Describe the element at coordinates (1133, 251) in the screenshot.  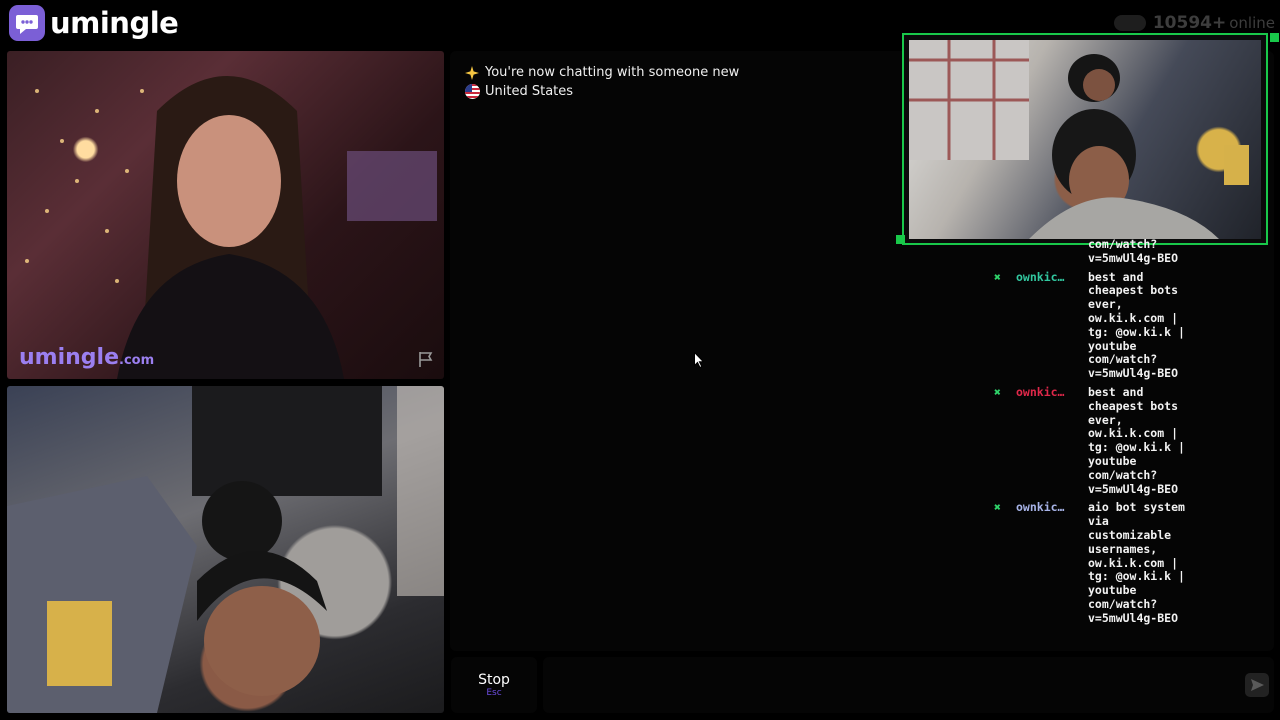
I see `message-text: com/watch? v=5mwUl4g-BEO` at that location.